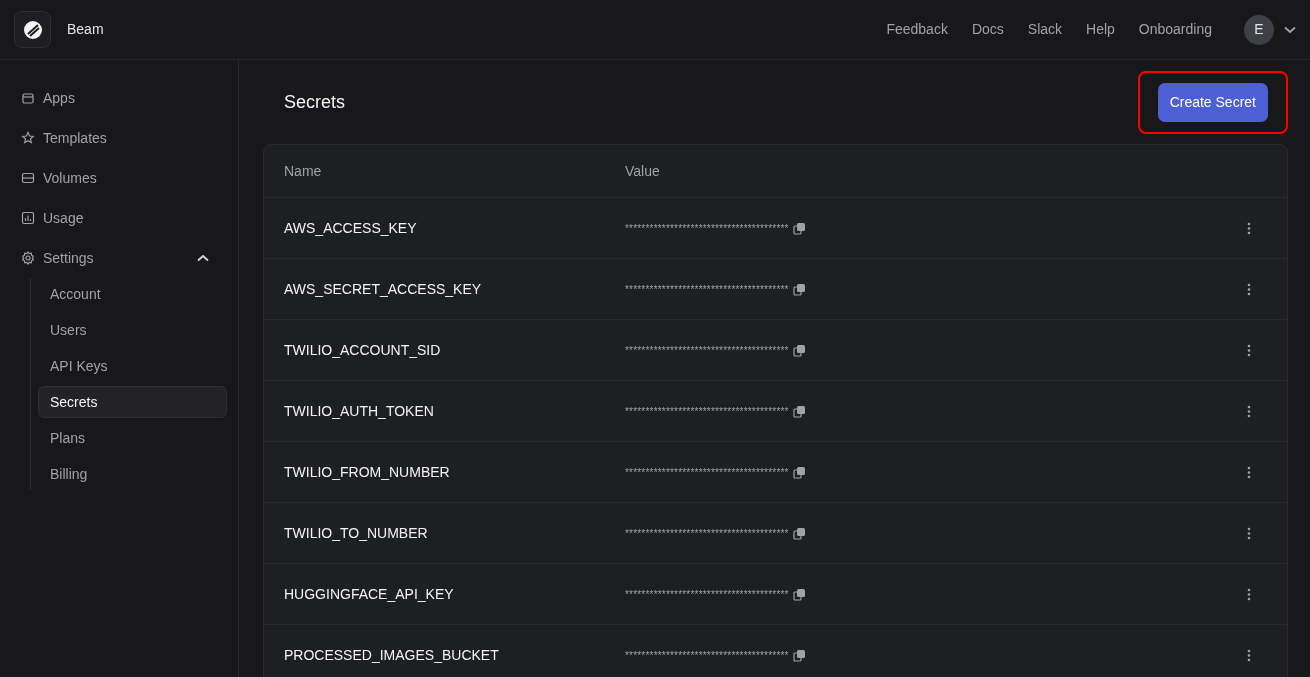 The height and width of the screenshot is (677, 1310). I want to click on secret-name: TWILIO_AUTH_TOKEN, so click(359, 411).